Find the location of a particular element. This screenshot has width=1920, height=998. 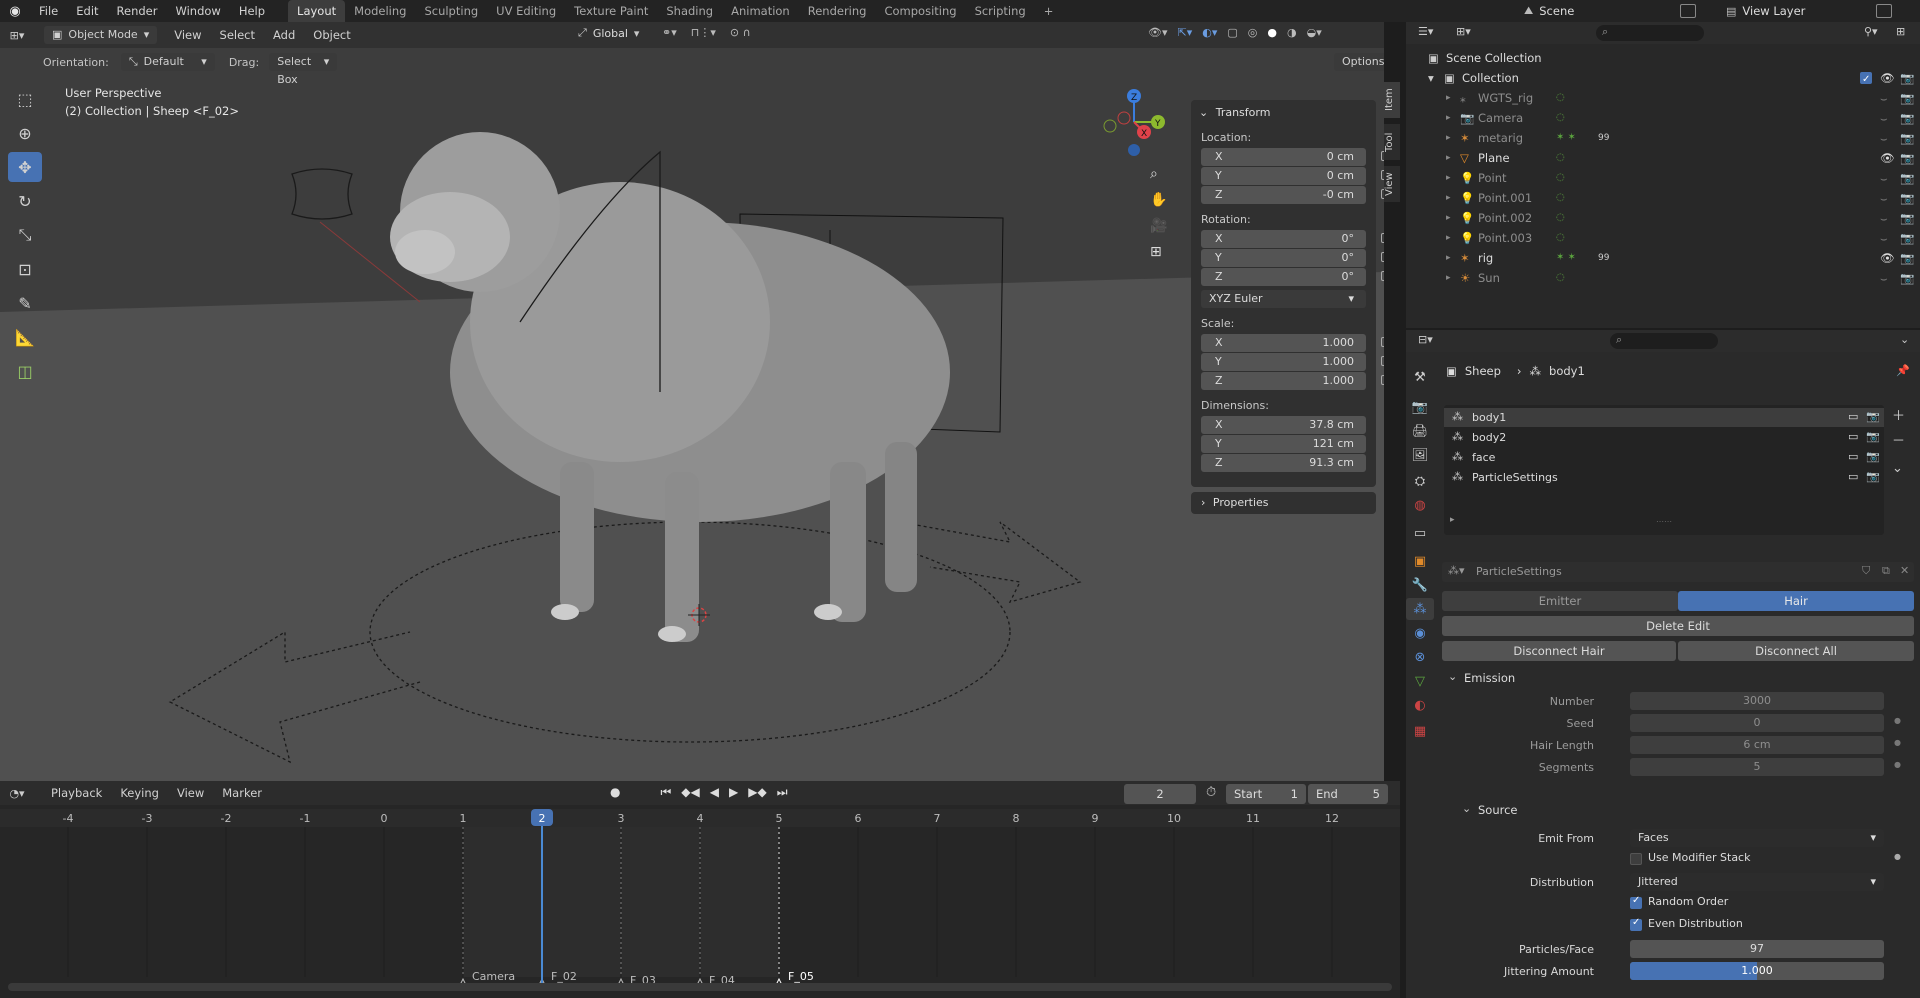

emission-panel-header: ⌄ Emission is located at coordinates (1678, 678).